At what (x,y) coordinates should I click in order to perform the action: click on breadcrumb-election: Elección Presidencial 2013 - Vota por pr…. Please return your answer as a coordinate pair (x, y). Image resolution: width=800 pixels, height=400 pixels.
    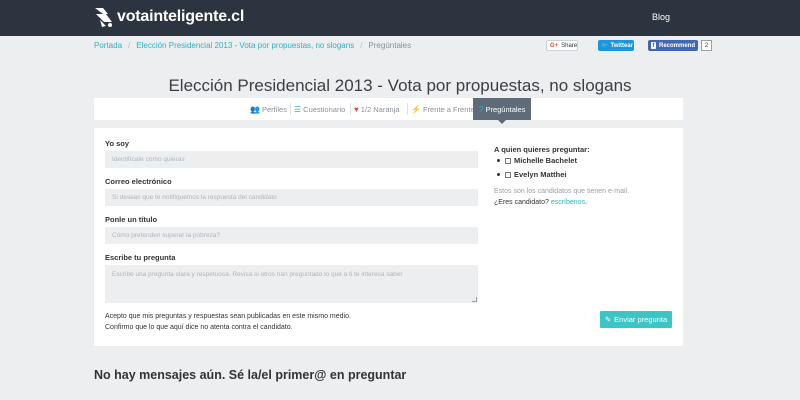
    Looking at the image, I should click on (245, 45).